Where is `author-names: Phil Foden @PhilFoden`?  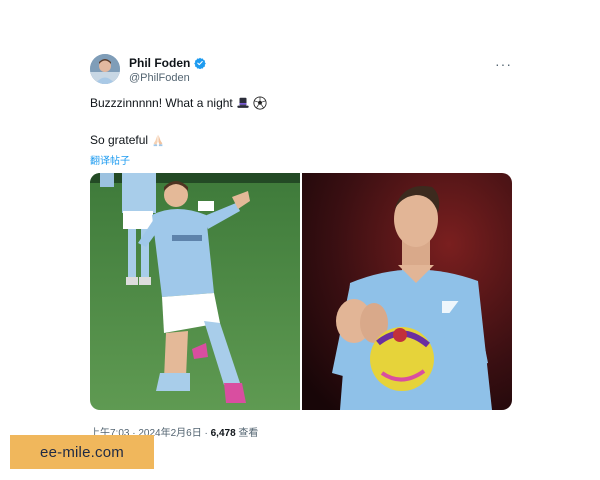 author-names: Phil Foden @PhilFoden is located at coordinates (168, 69).